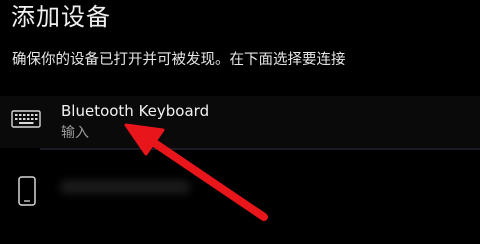 The height and width of the screenshot is (244, 480). Describe the element at coordinates (27, 191) in the screenshot. I see `phone-icon` at that location.